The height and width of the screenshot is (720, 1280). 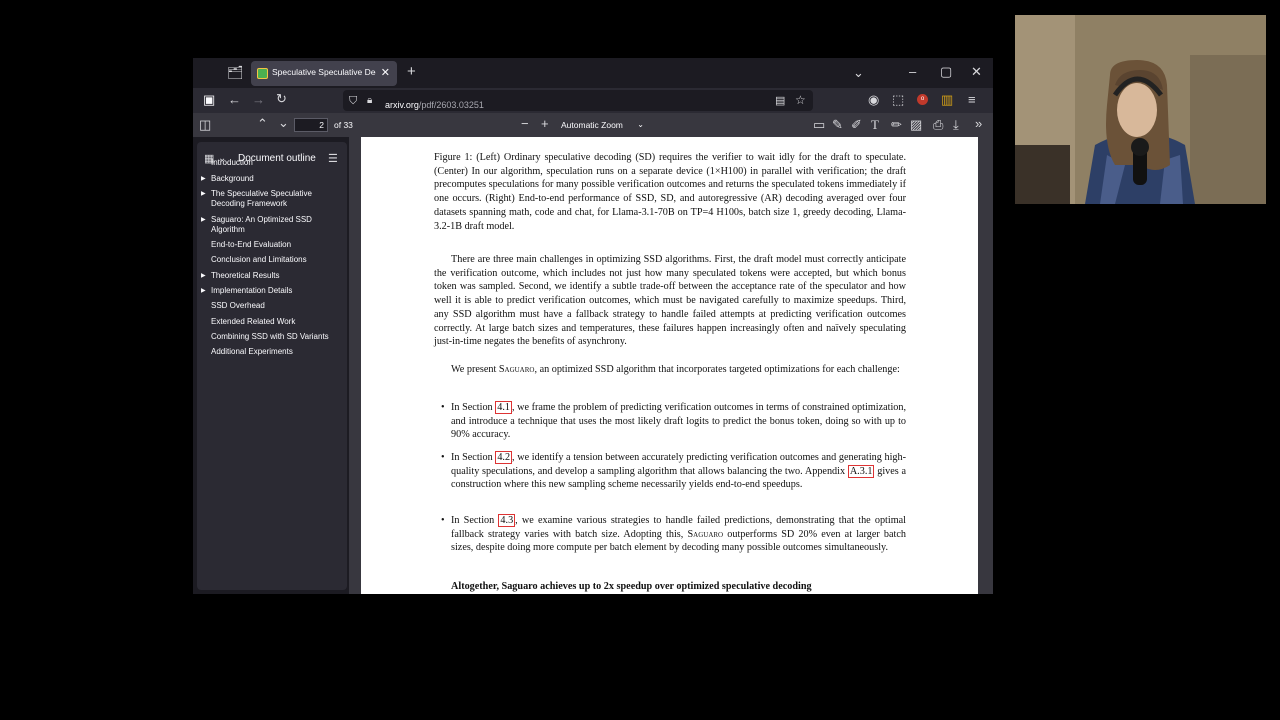 I want to click on outline-item-label: Theoretical Results, so click(x=245, y=275).